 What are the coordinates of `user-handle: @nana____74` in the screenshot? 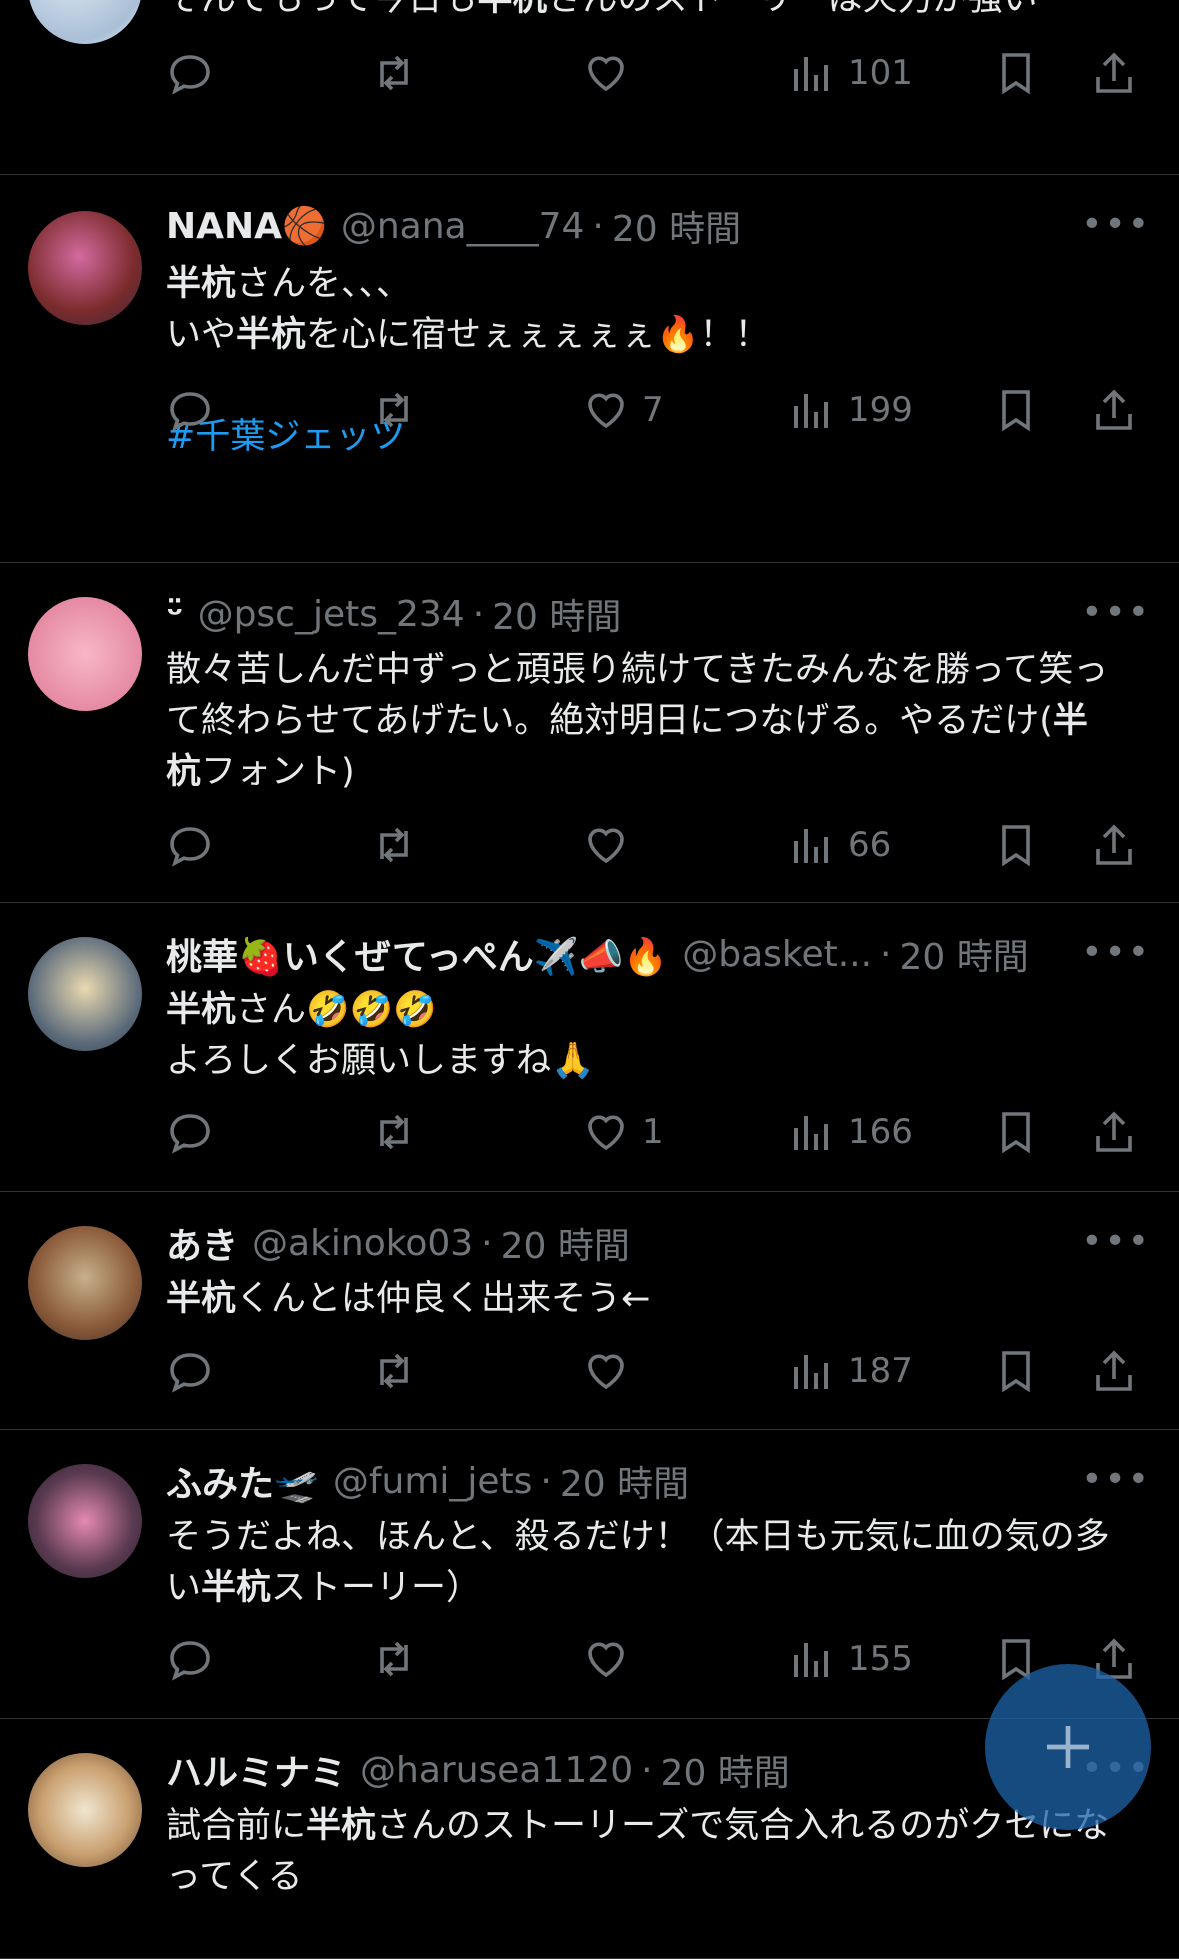 It's located at (463, 226).